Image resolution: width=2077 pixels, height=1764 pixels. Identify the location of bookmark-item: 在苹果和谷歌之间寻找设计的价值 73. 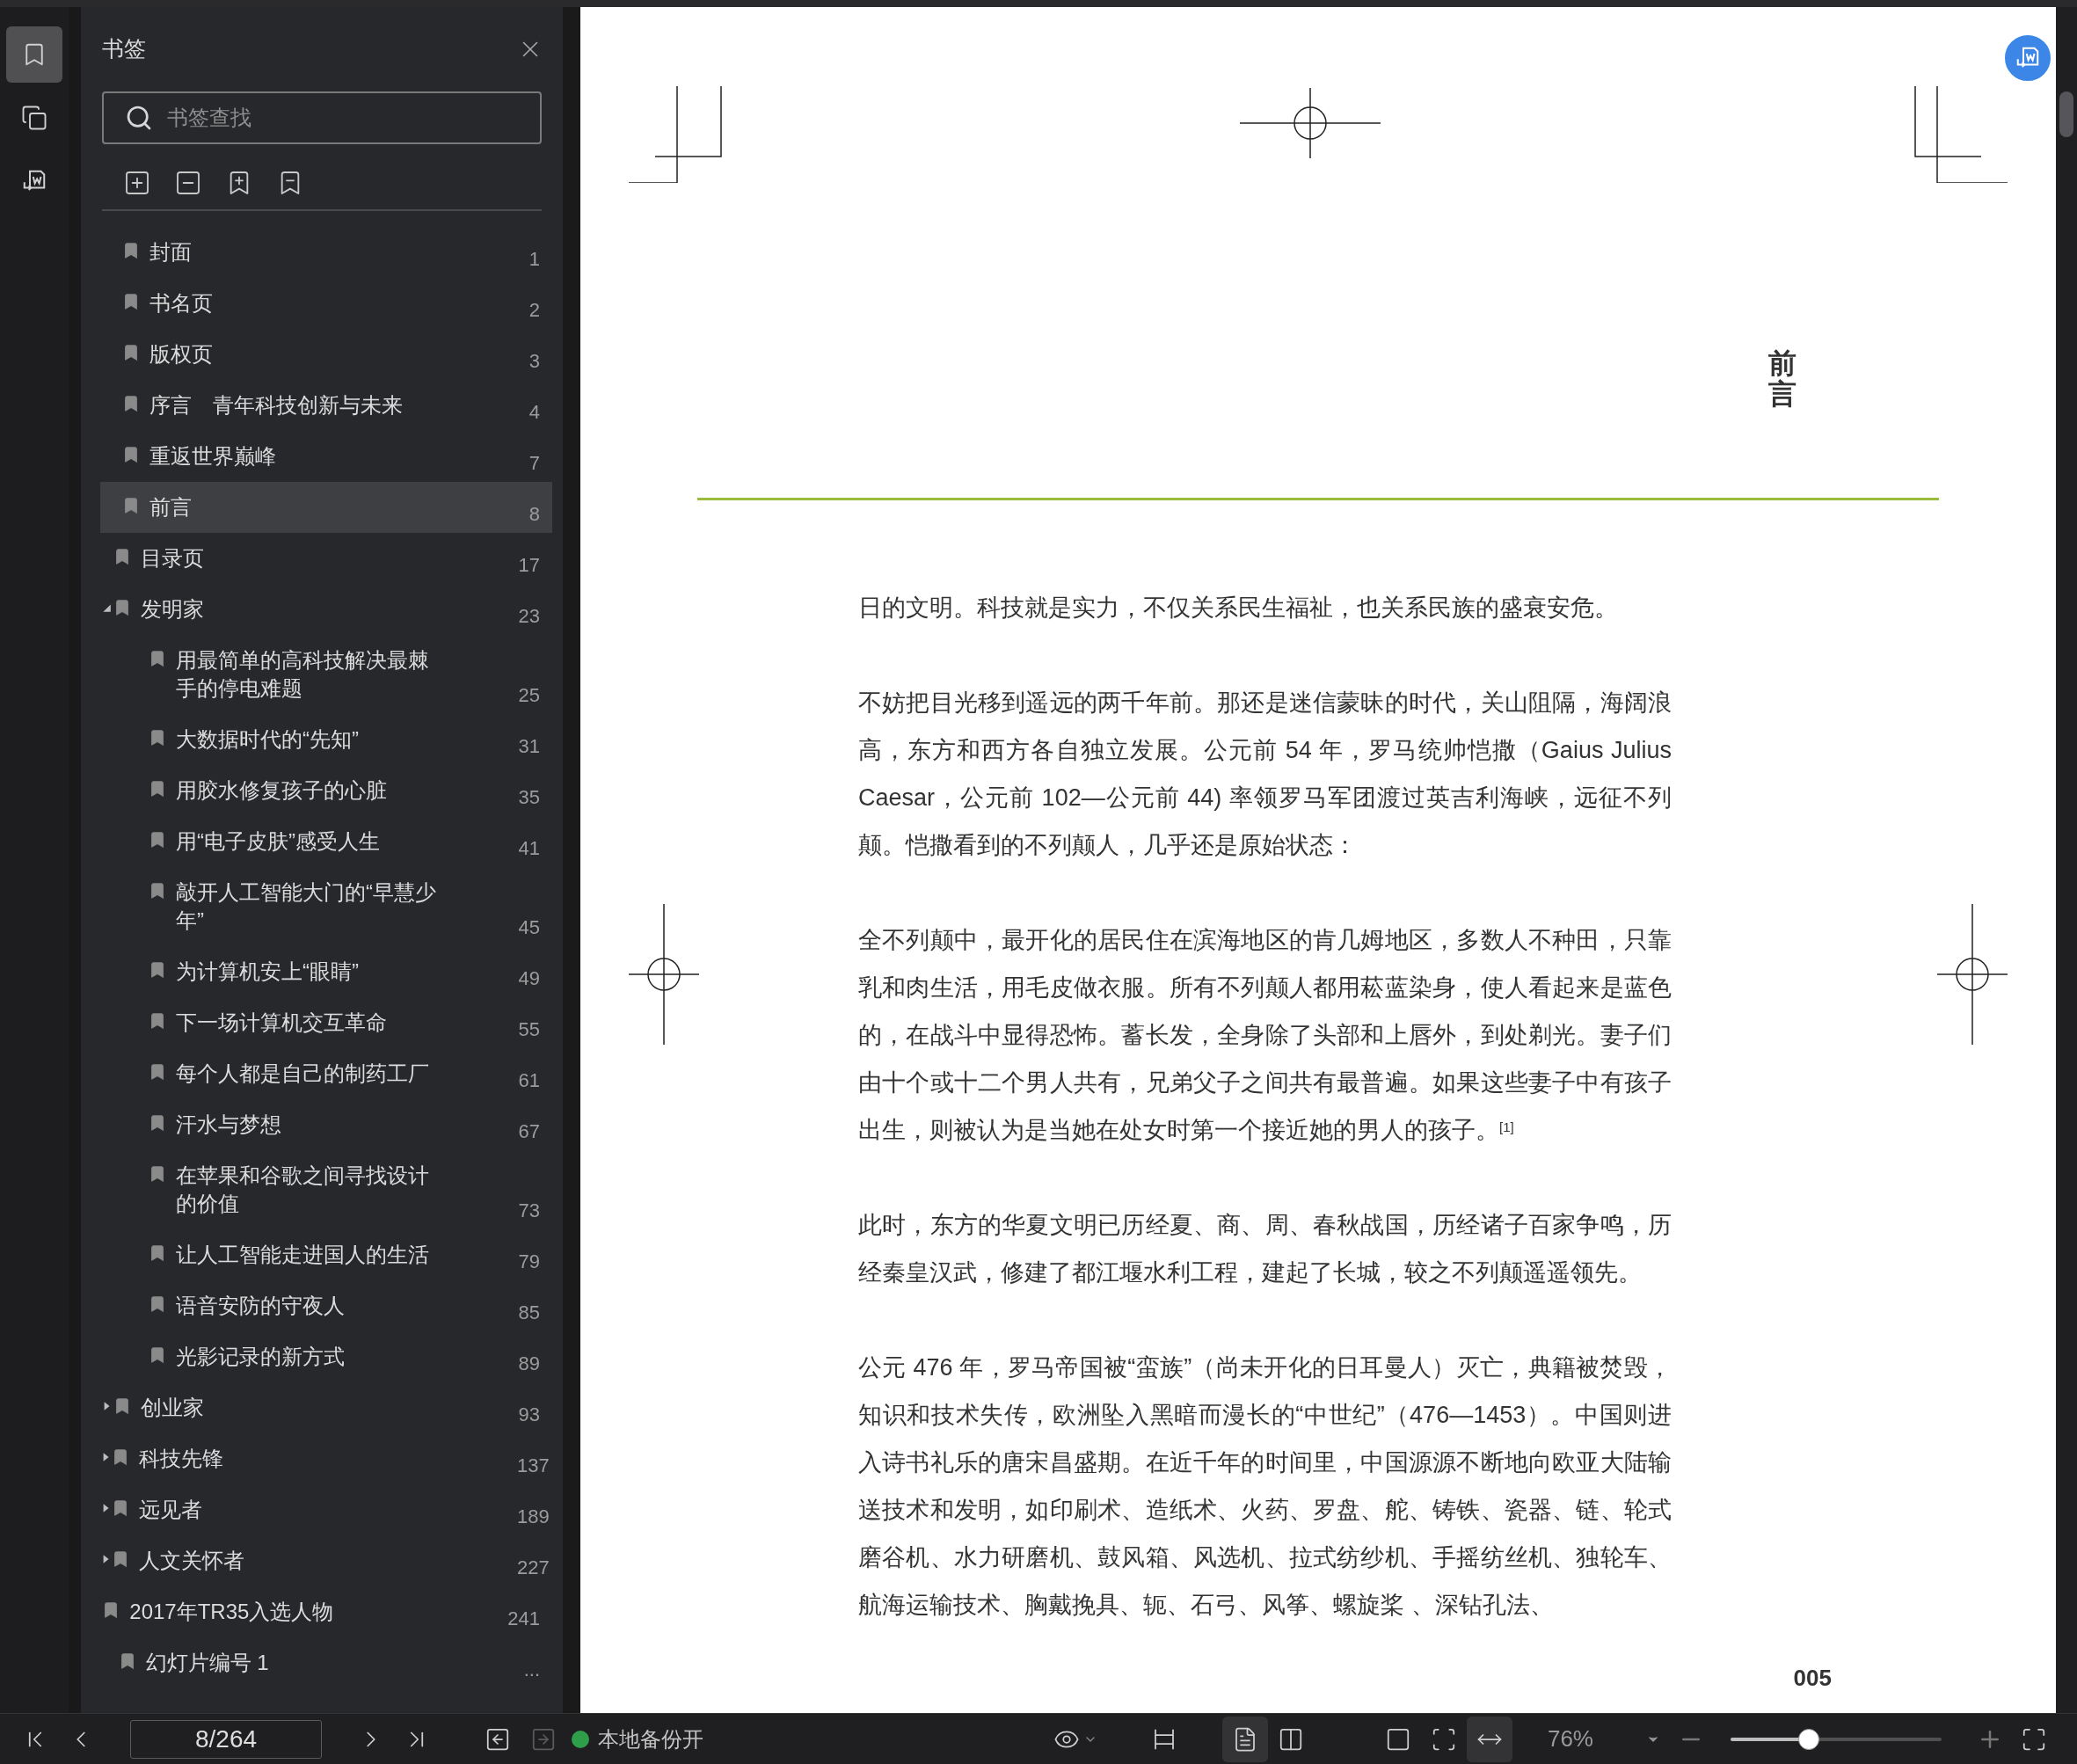
(326, 1189).